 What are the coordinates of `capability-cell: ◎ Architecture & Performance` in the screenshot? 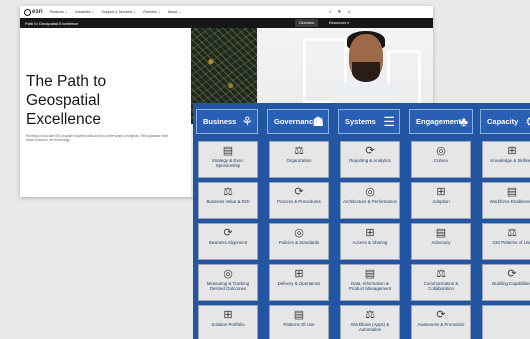 It's located at (370, 200).